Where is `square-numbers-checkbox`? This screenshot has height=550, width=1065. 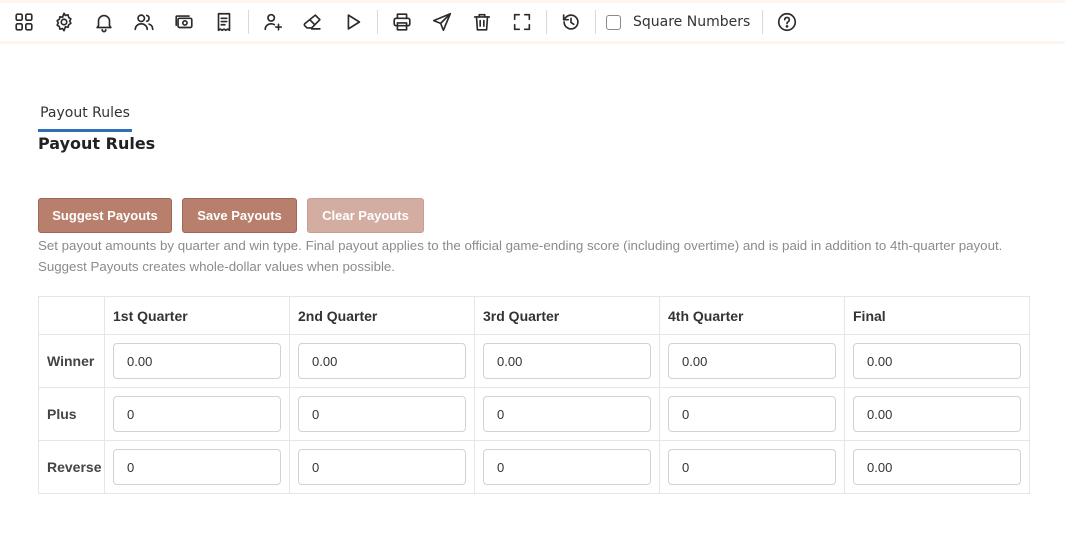 square-numbers-checkbox is located at coordinates (613, 22).